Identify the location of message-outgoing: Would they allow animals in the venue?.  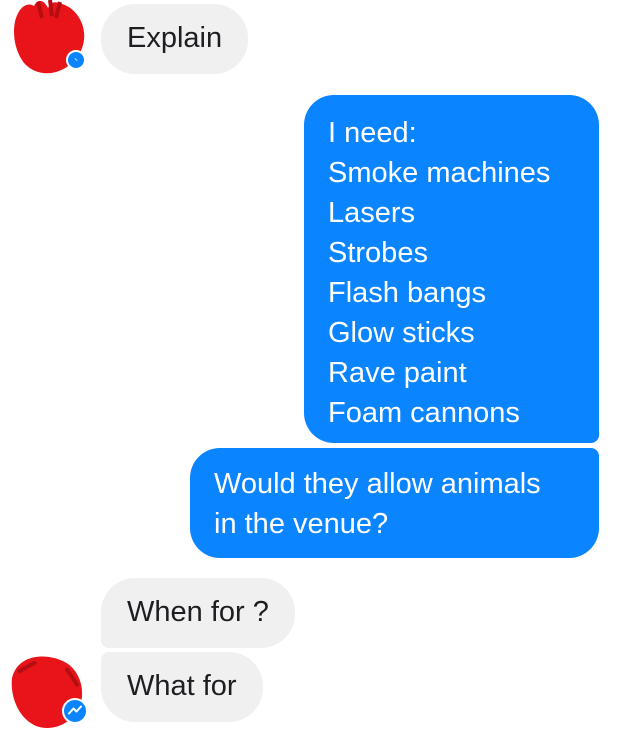
(394, 503).